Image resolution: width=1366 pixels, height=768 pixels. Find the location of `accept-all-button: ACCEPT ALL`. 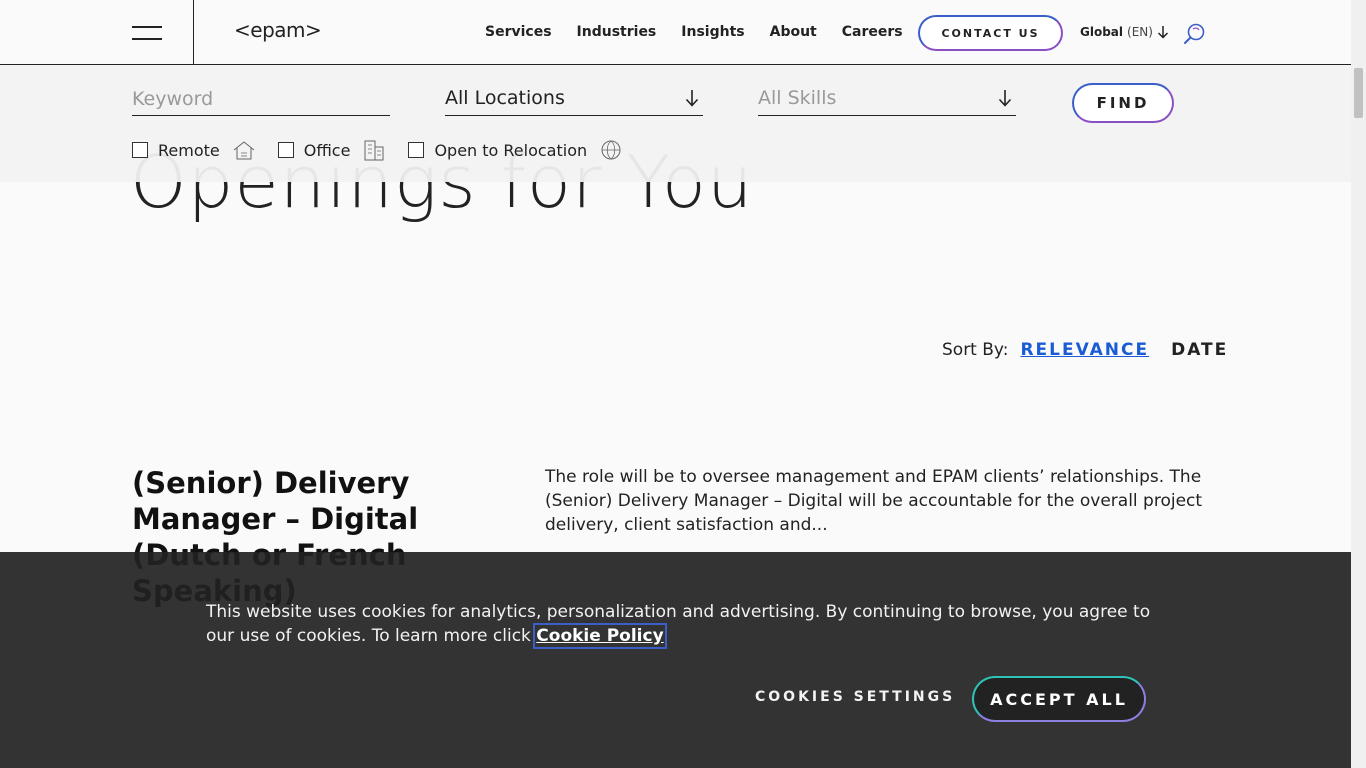

accept-all-button: ACCEPT ALL is located at coordinates (1059, 699).